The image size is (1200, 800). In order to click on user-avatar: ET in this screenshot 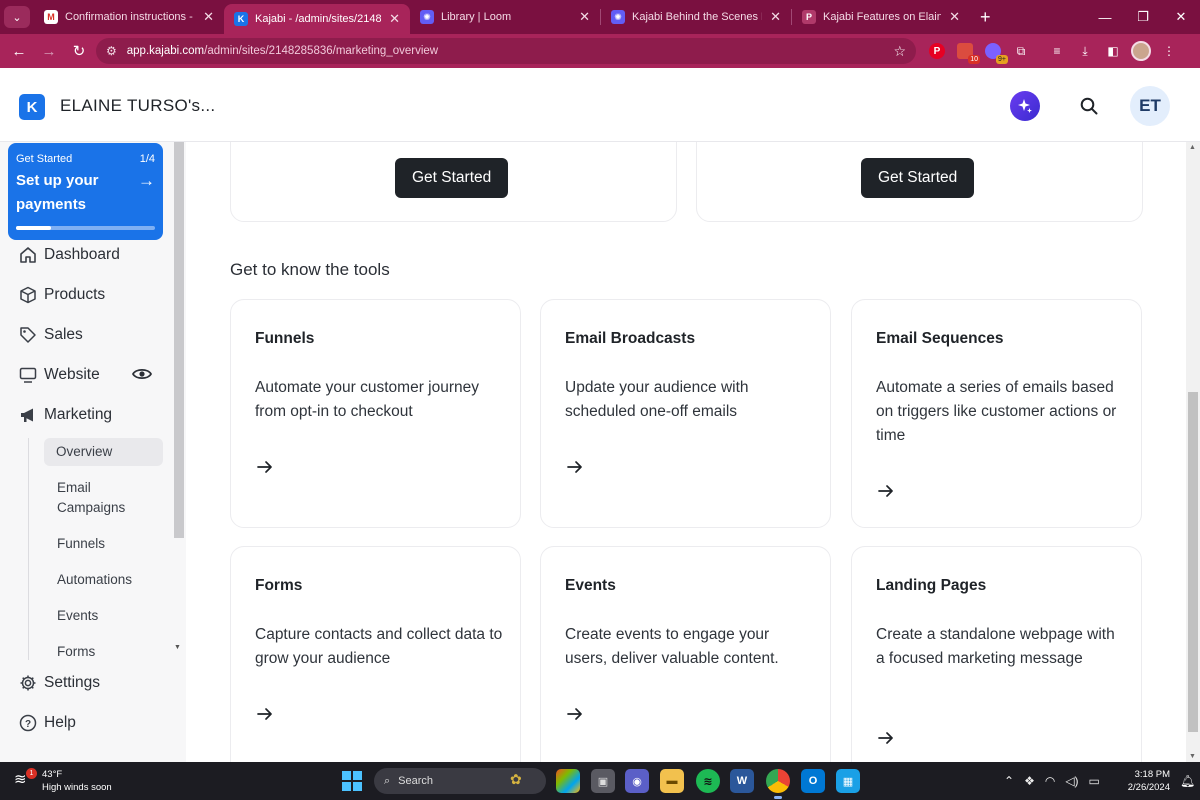, I will do `click(1150, 106)`.